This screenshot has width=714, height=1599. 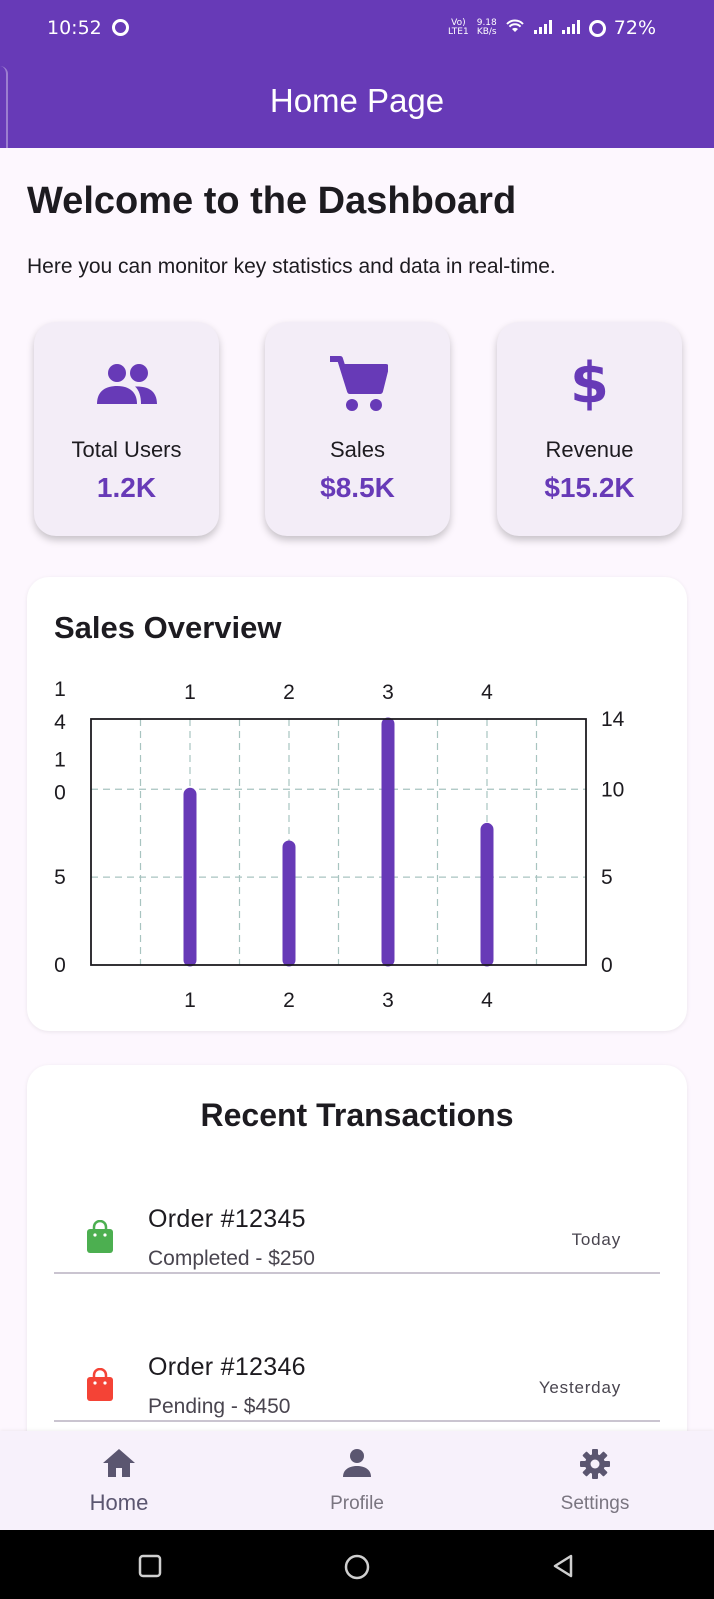 What do you see at coordinates (227, 1367) in the screenshot?
I see `transaction-order: Order #12346` at bounding box center [227, 1367].